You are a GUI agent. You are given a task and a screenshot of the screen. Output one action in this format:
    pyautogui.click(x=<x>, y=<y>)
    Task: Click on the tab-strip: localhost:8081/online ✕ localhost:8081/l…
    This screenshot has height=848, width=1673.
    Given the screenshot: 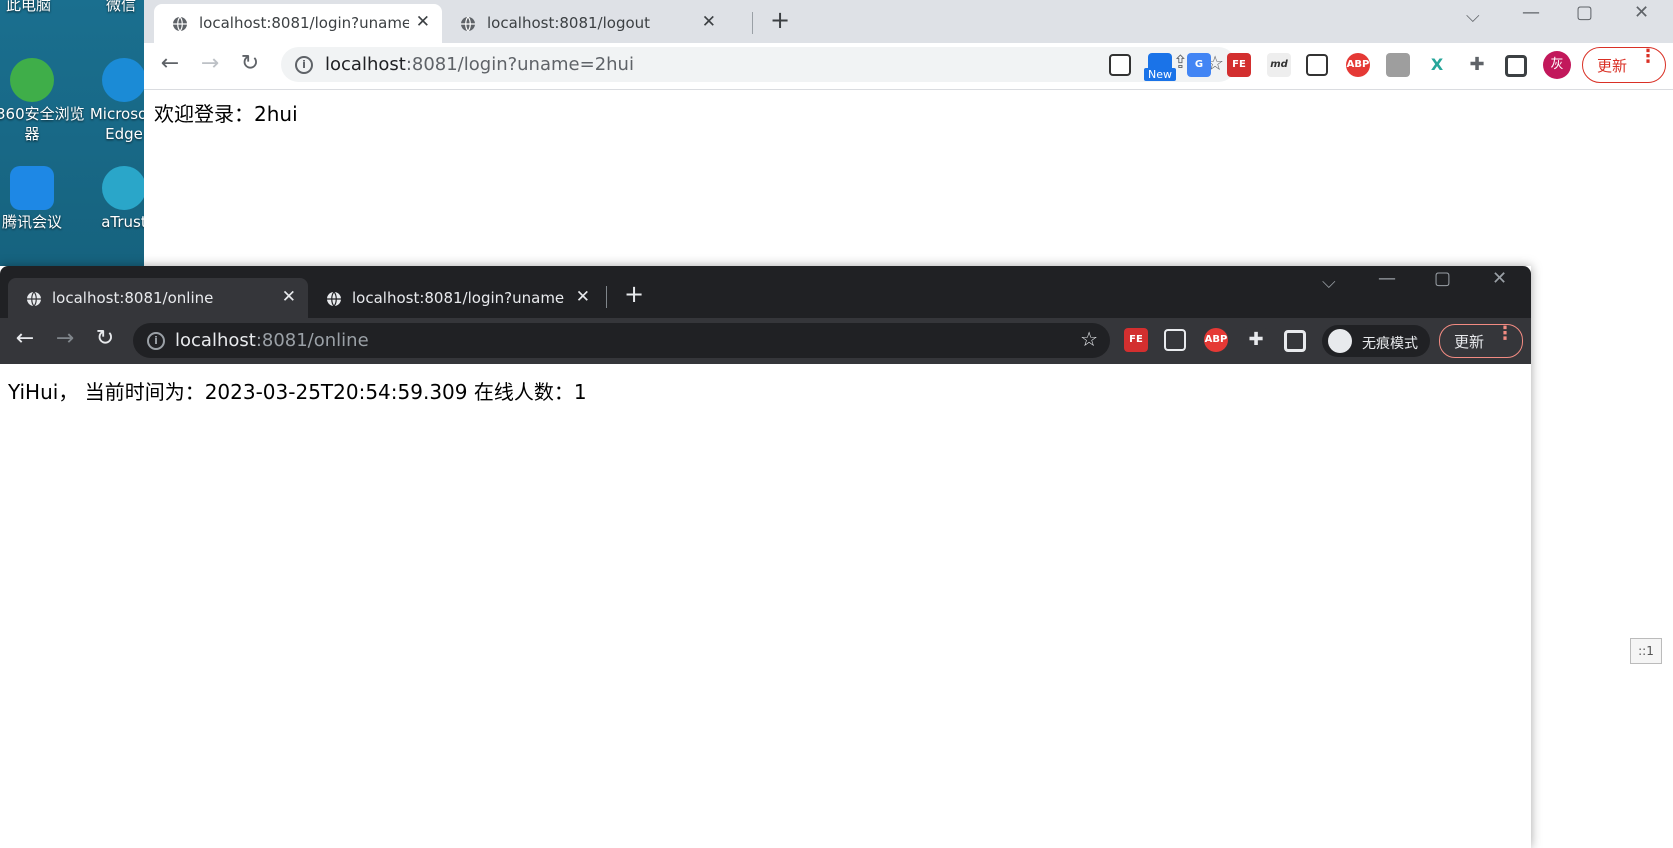 What is the action you would take?
    pyautogui.click(x=765, y=292)
    